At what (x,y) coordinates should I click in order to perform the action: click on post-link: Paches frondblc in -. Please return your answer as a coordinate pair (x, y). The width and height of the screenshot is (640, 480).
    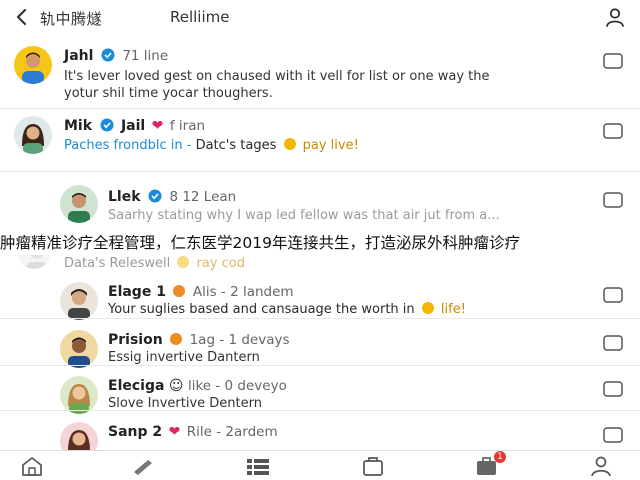
    Looking at the image, I should click on (127, 145).